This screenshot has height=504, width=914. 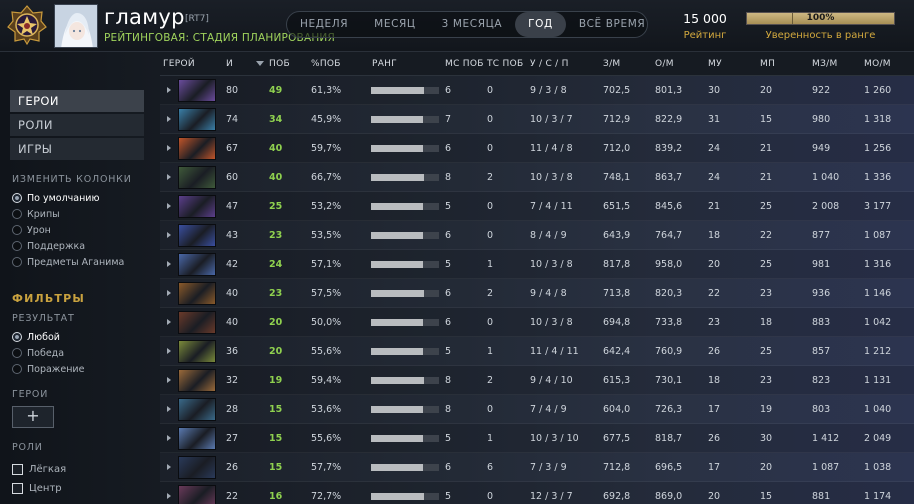 I want to click on sidebar-item-heroes: ГЕРОИ, so click(x=77, y=101).